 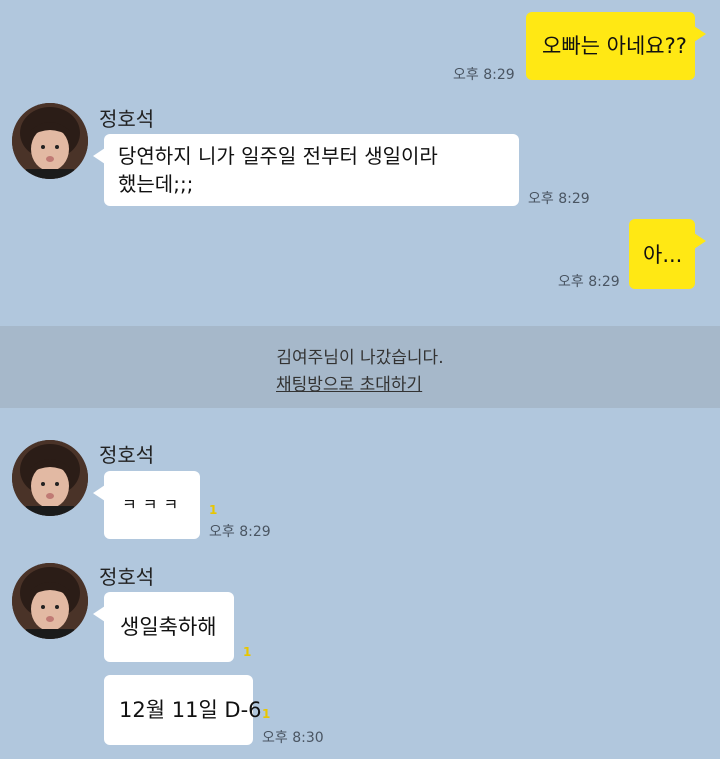 What do you see at coordinates (278, 156) in the screenshot?
I see `message-text-line: 당연하지 니가 일주일 전부터 생일이라` at bounding box center [278, 156].